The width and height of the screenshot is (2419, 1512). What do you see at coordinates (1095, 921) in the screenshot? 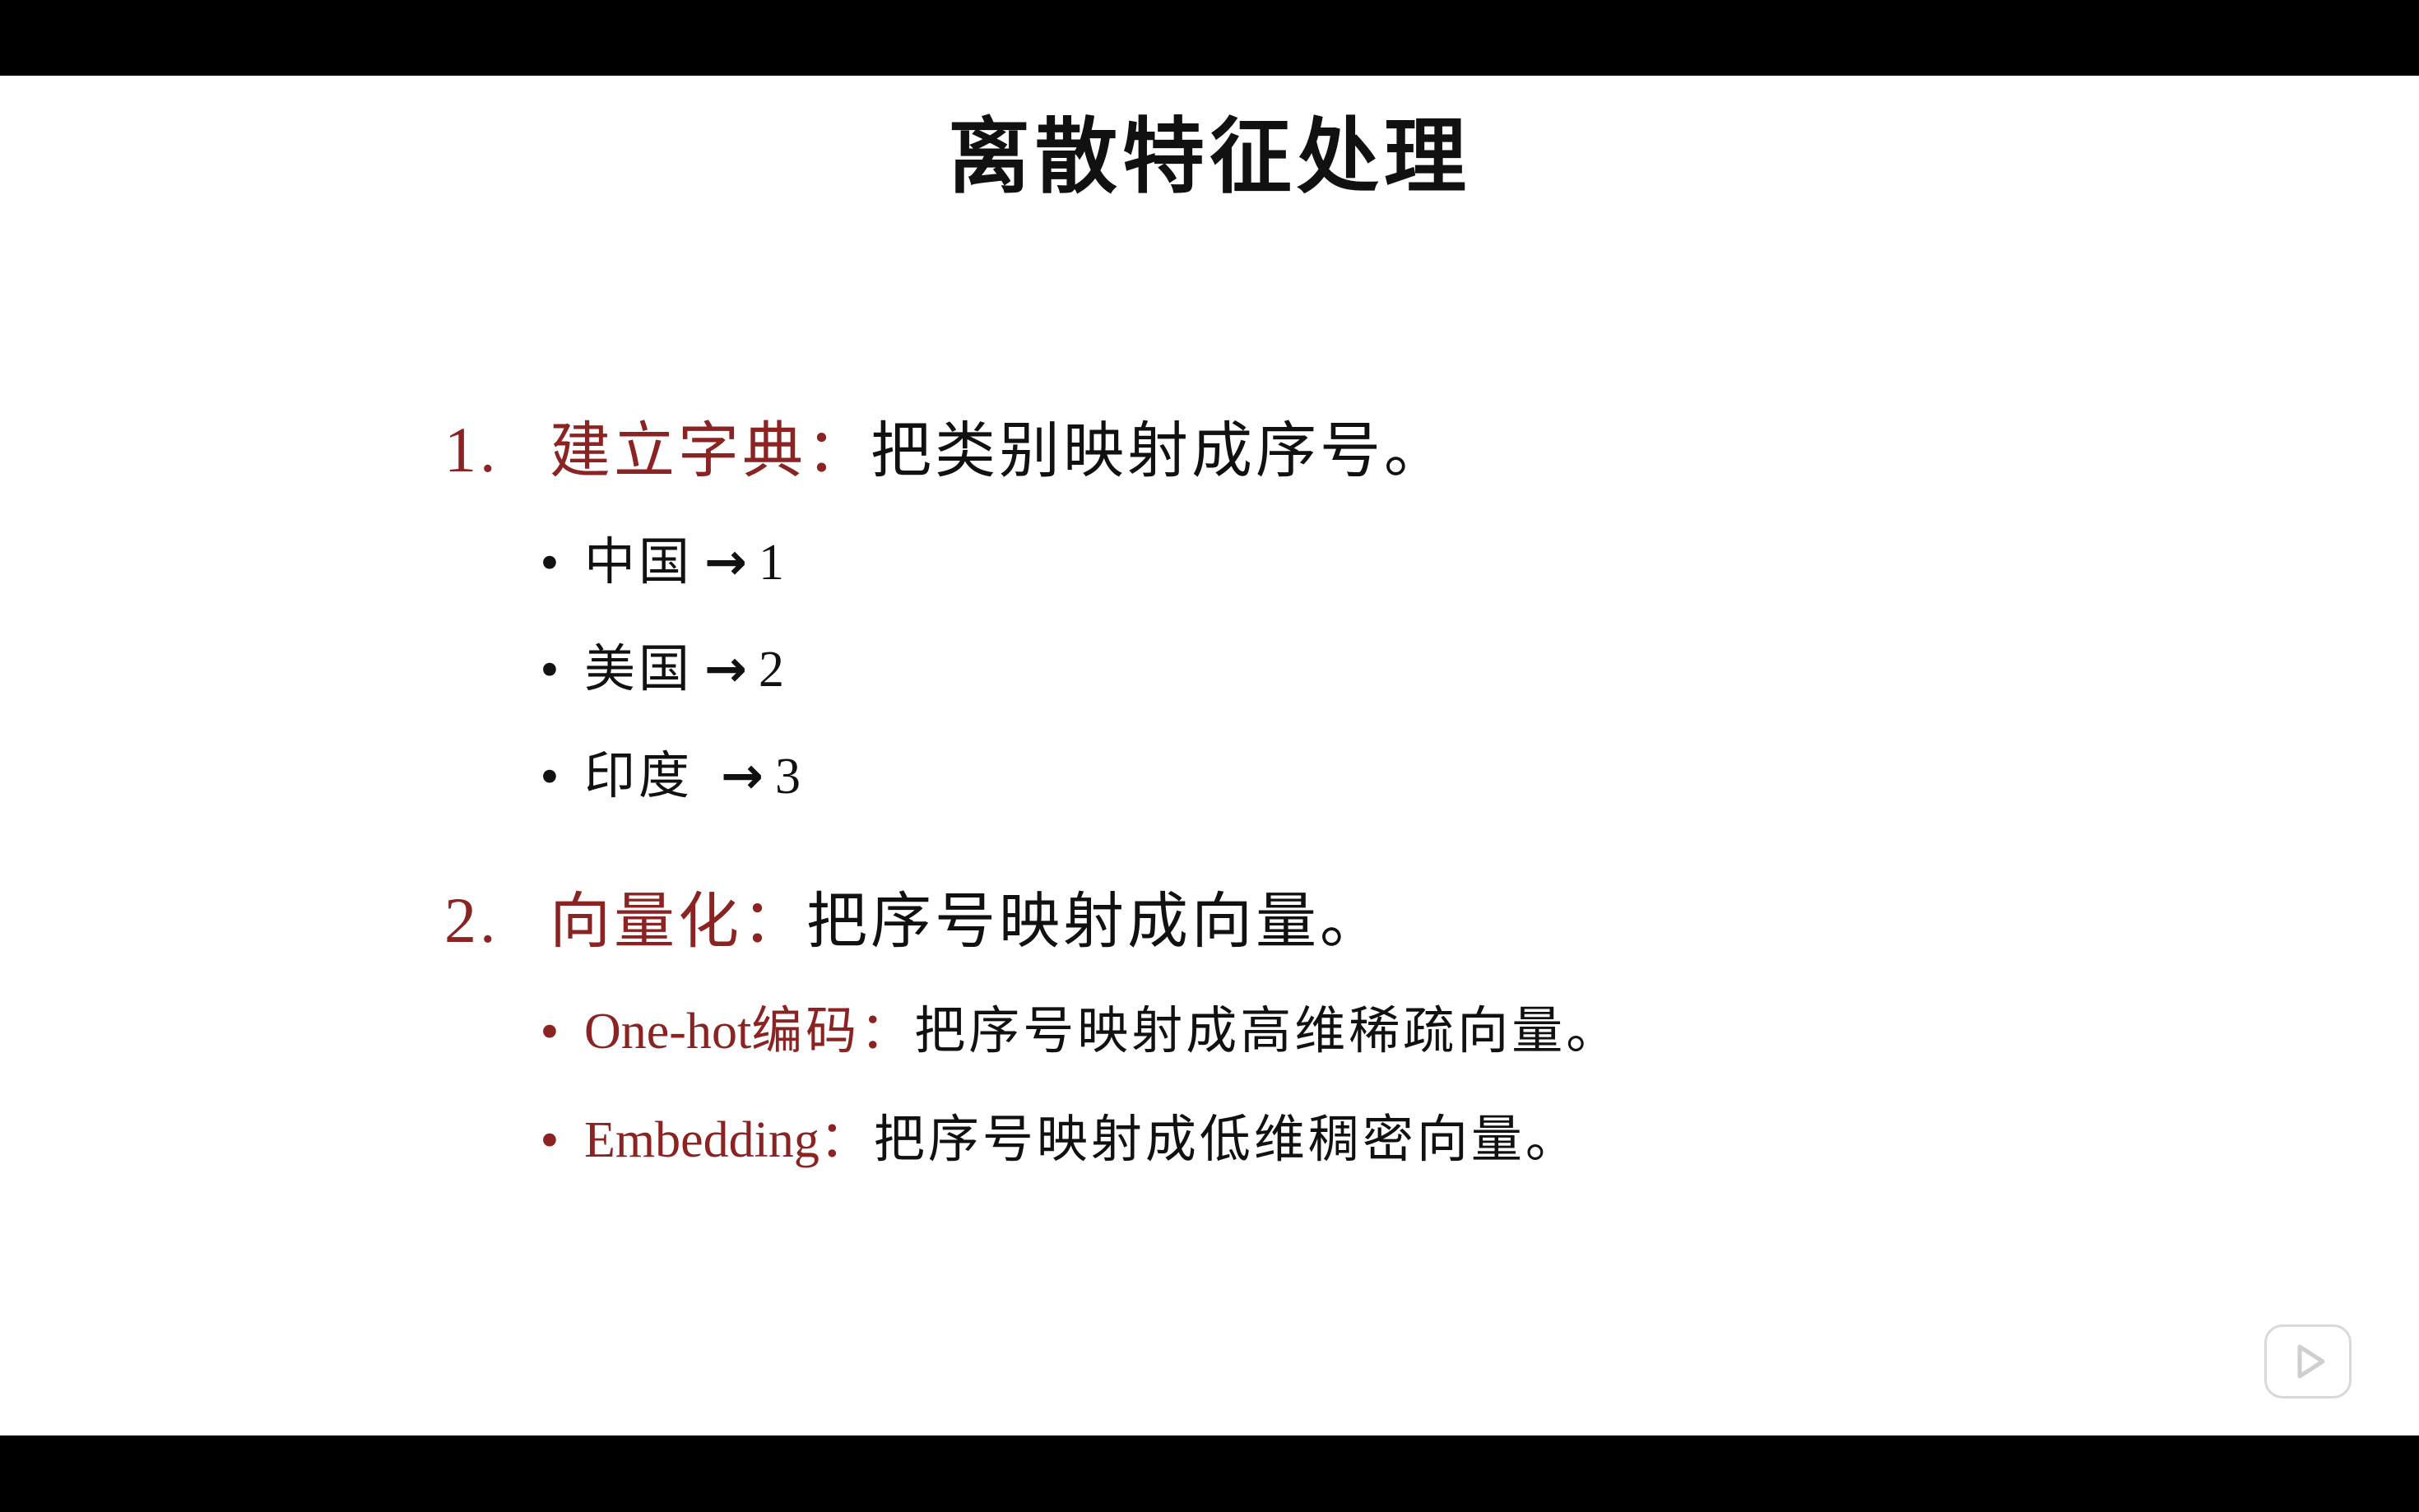
I see `section-2-description: 把序号映射成向量。` at bounding box center [1095, 921].